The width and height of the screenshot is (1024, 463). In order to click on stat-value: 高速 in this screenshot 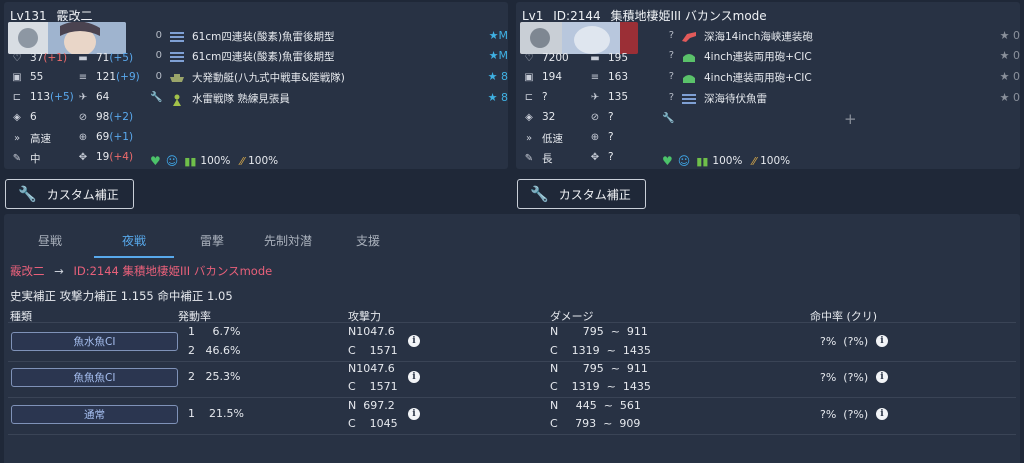, I will do `click(40, 139)`.